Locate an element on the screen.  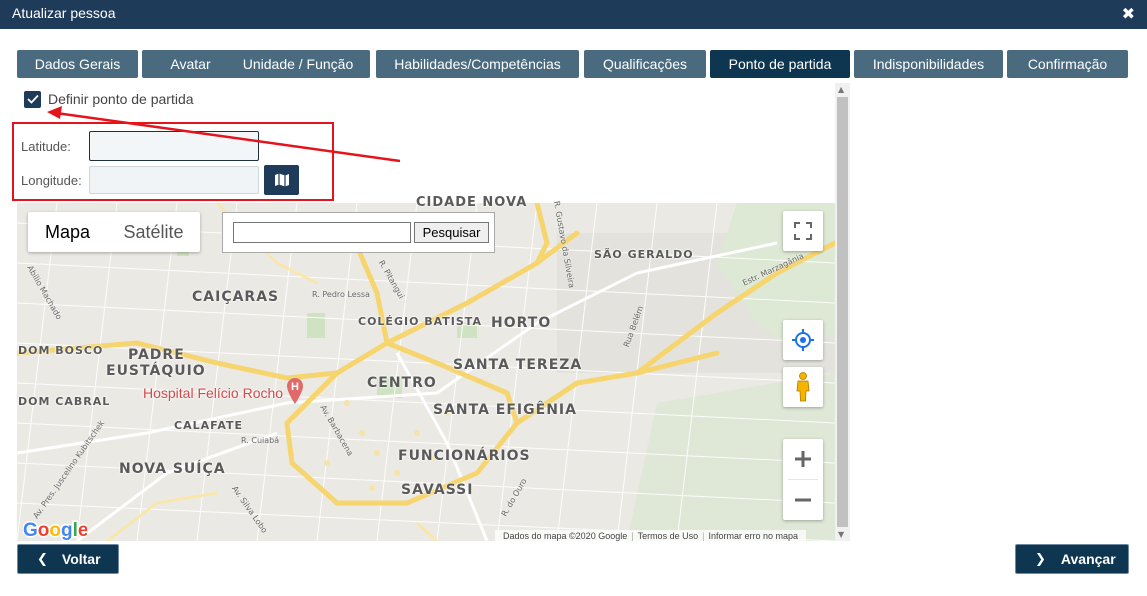
scroll-thumb is located at coordinates (842, 312).